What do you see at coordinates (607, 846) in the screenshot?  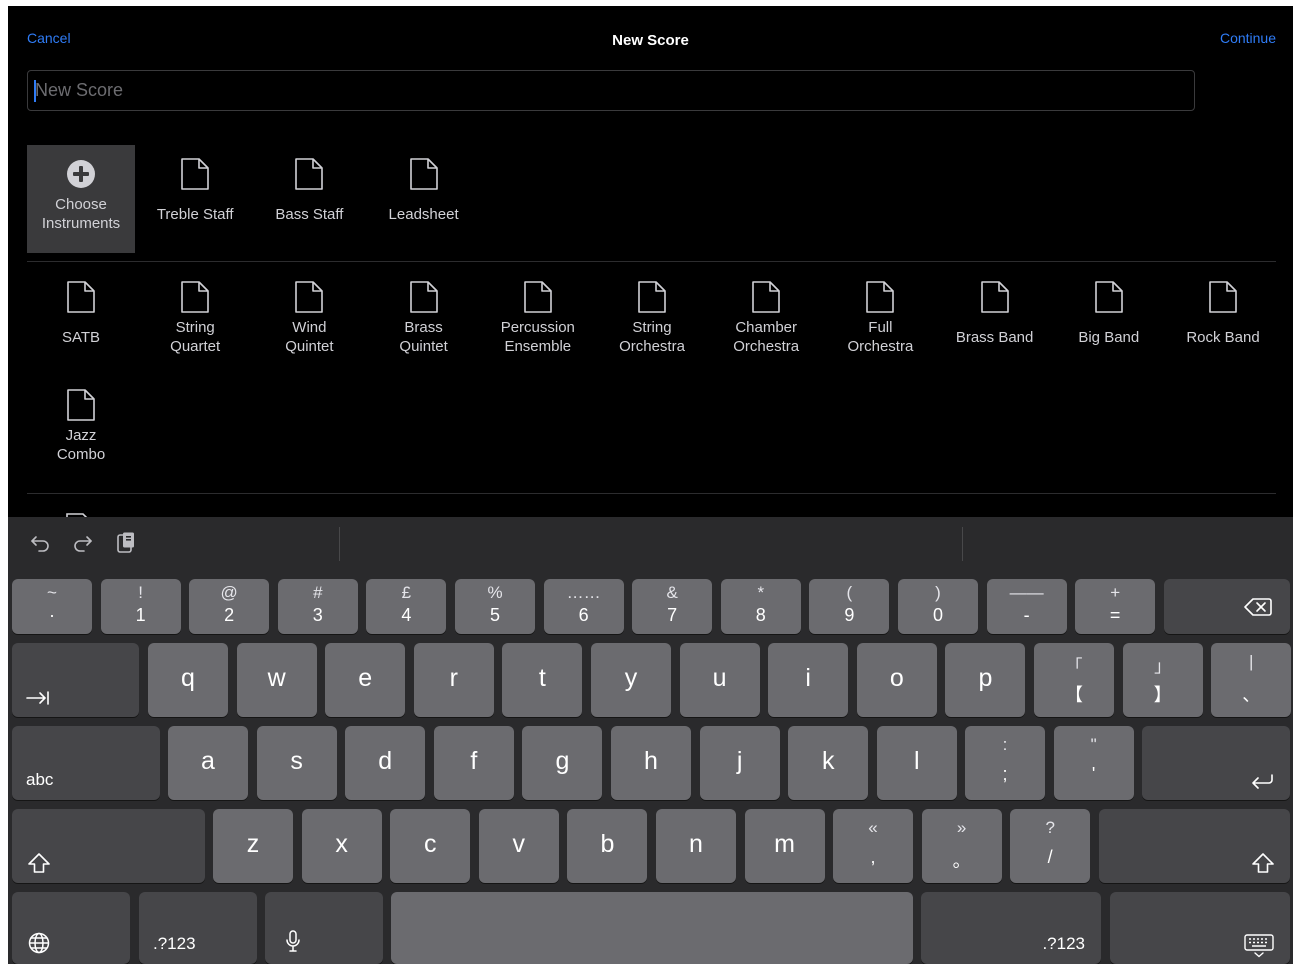 I see `key-b: b` at bounding box center [607, 846].